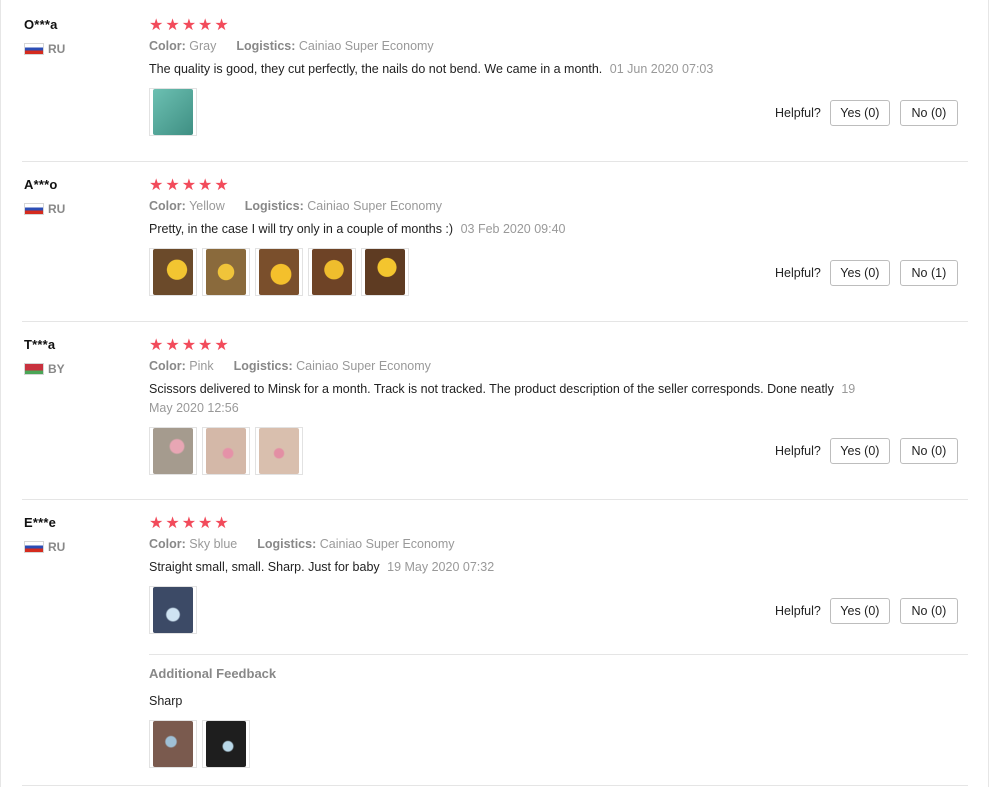 This screenshot has height=787, width=991. I want to click on reviewer-info: O***a RU, so click(44, 36).